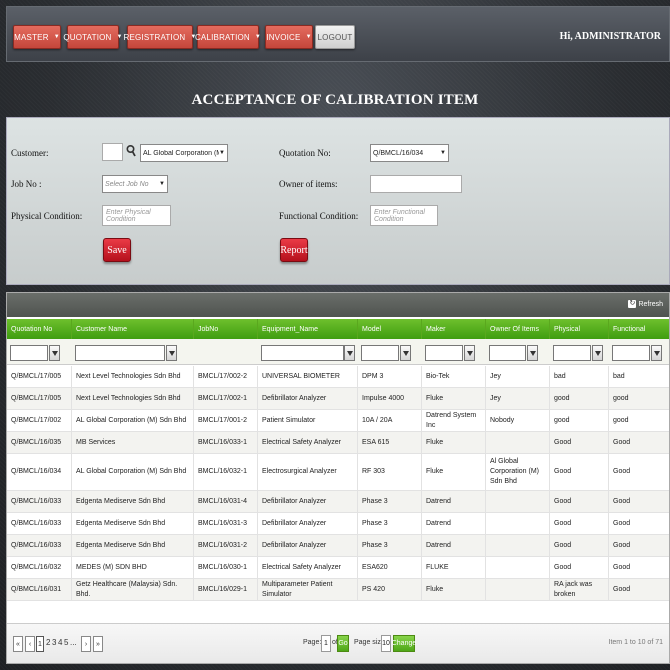 Image resolution: width=670 pixels, height=670 pixels. What do you see at coordinates (289, 37) in the screenshot?
I see `nav-invoice-button: INVOICE ▼` at bounding box center [289, 37].